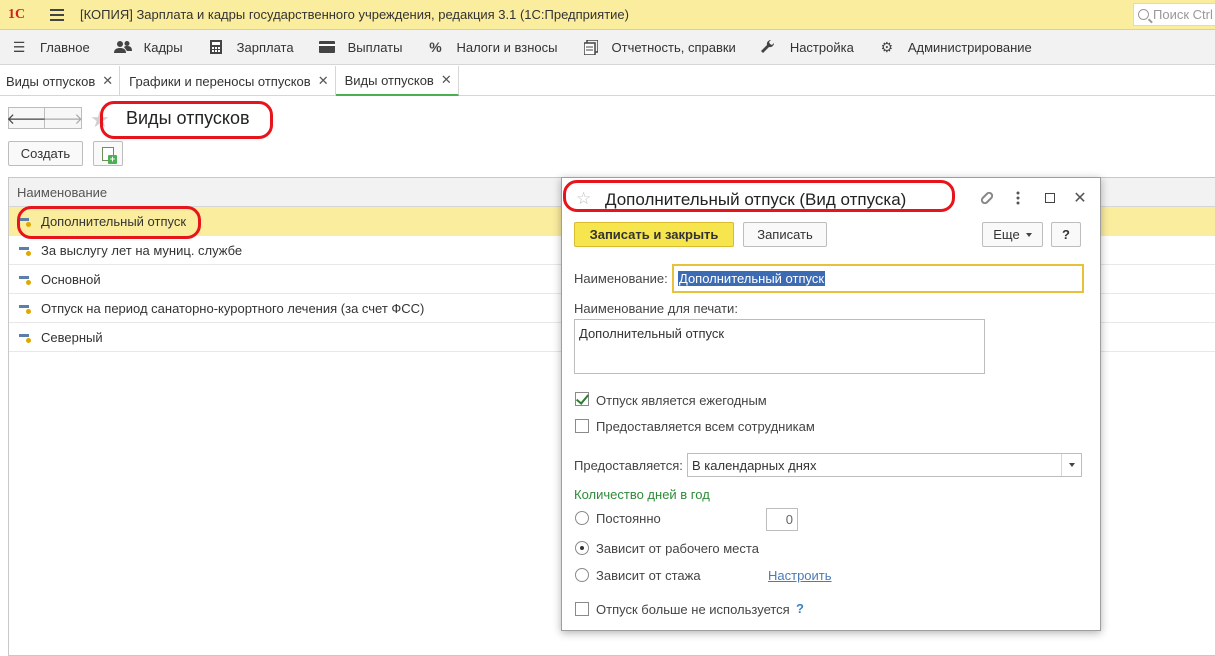 The image size is (1215, 656). What do you see at coordinates (800, 608) in the screenshot?
I see `help-question-icon: ?` at bounding box center [800, 608].